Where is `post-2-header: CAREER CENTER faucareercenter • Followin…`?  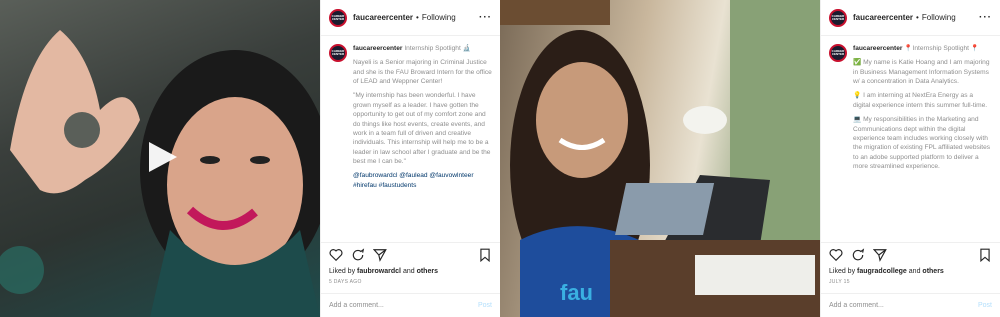
post-2-header: CAREER CENTER faucareercenter • Followin… is located at coordinates (910, 18).